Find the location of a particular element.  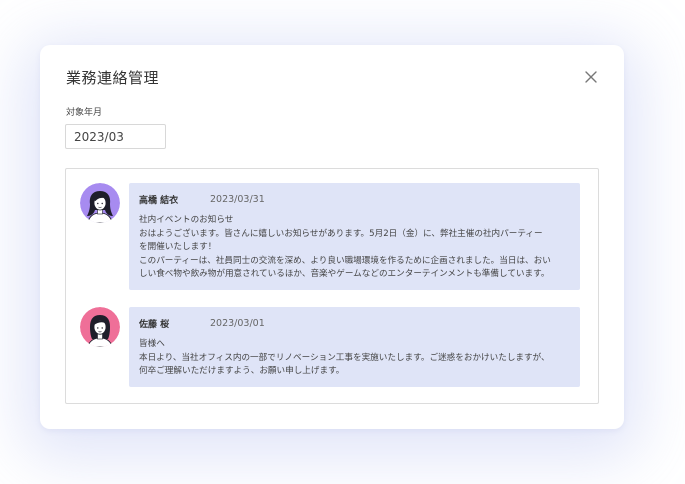

dialog-title: 業務連絡管理 is located at coordinates (113, 78).